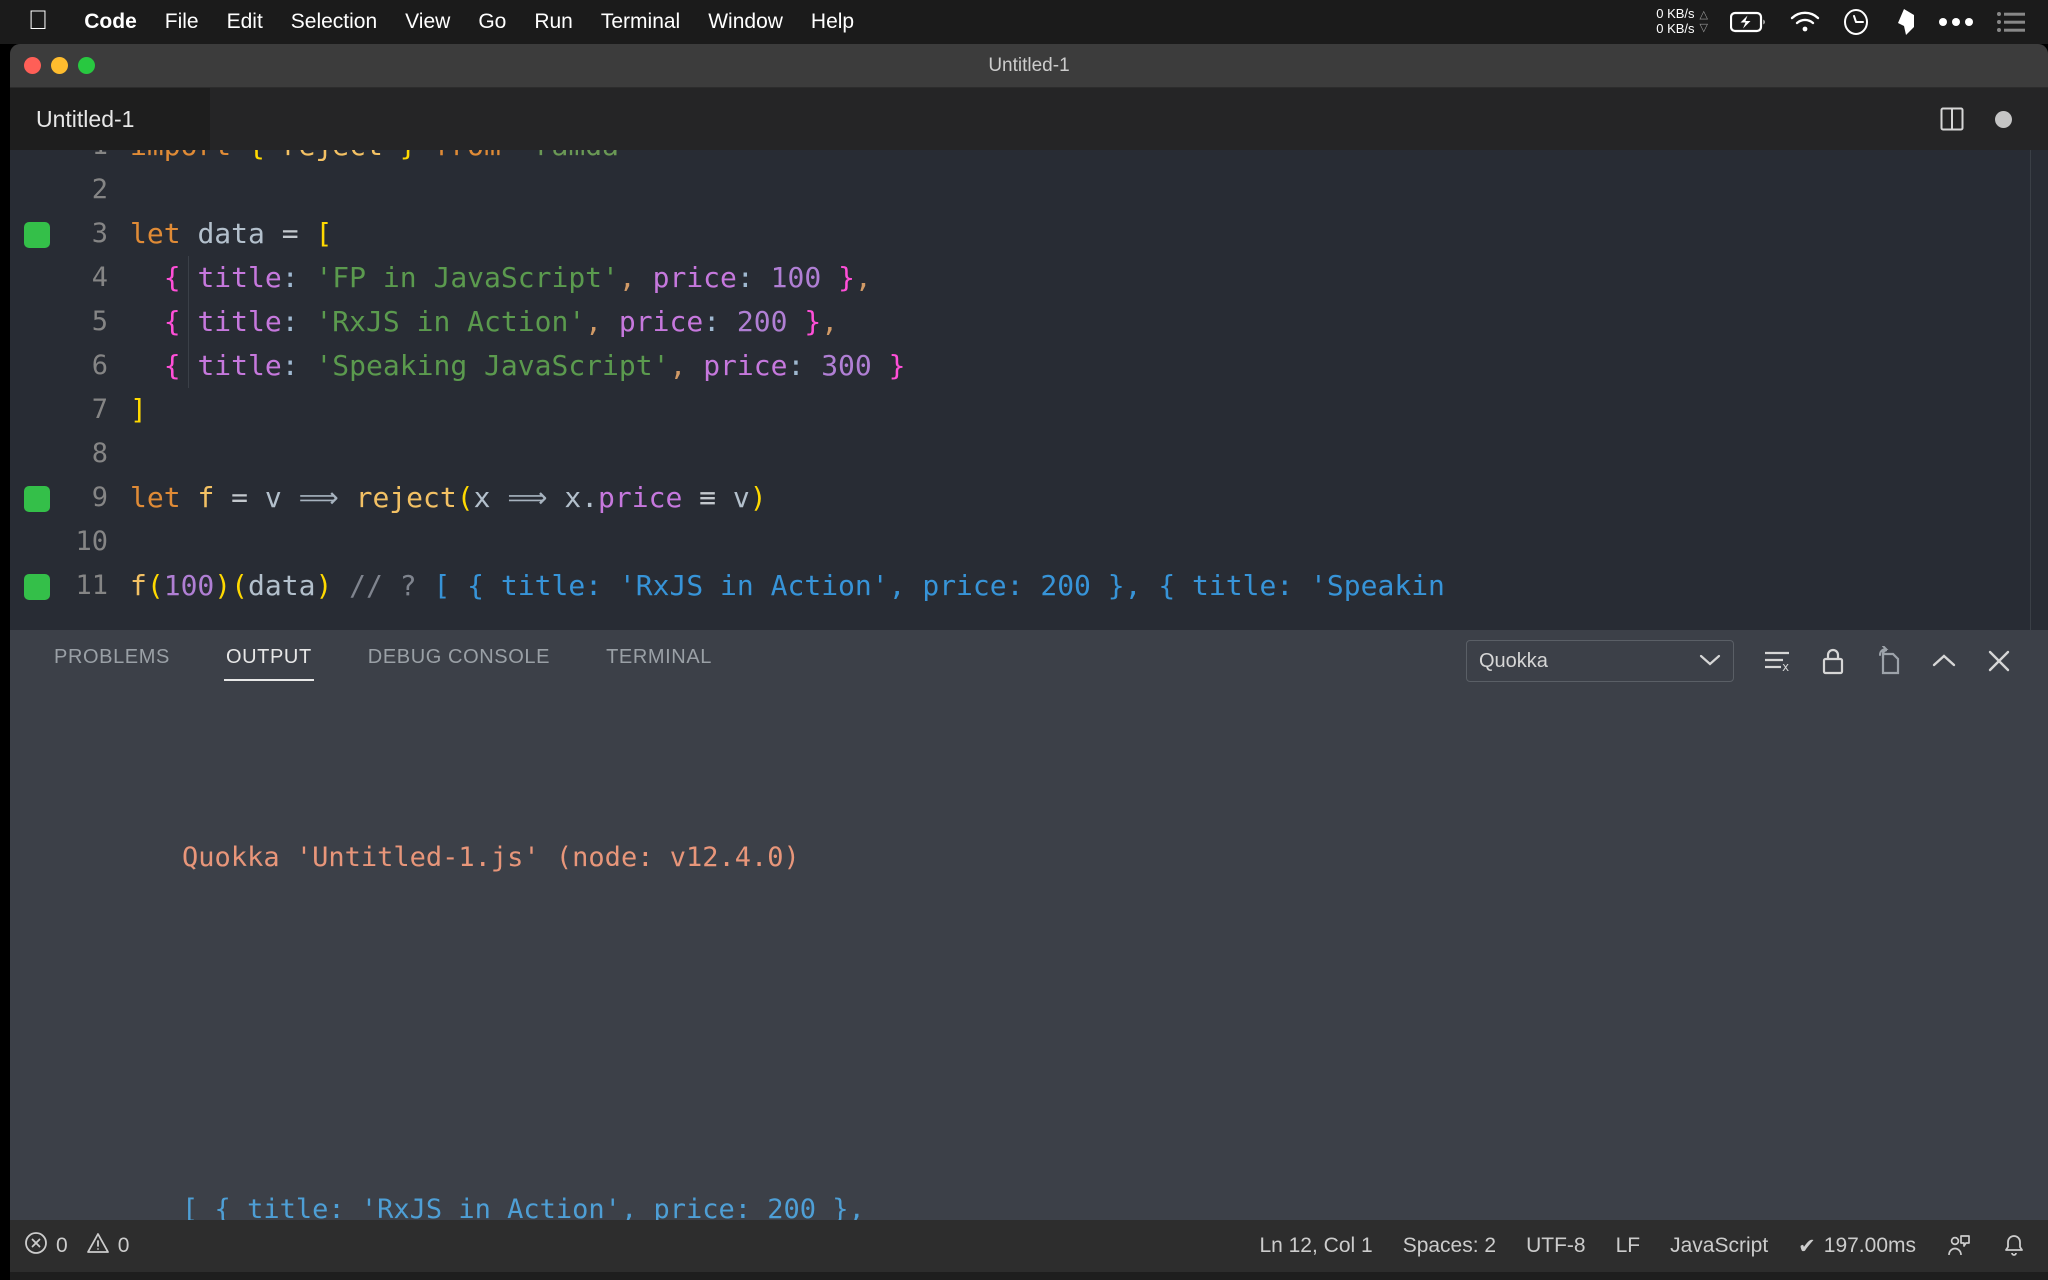 The image size is (2048, 1280). I want to click on status-eol: LF, so click(1628, 1246).